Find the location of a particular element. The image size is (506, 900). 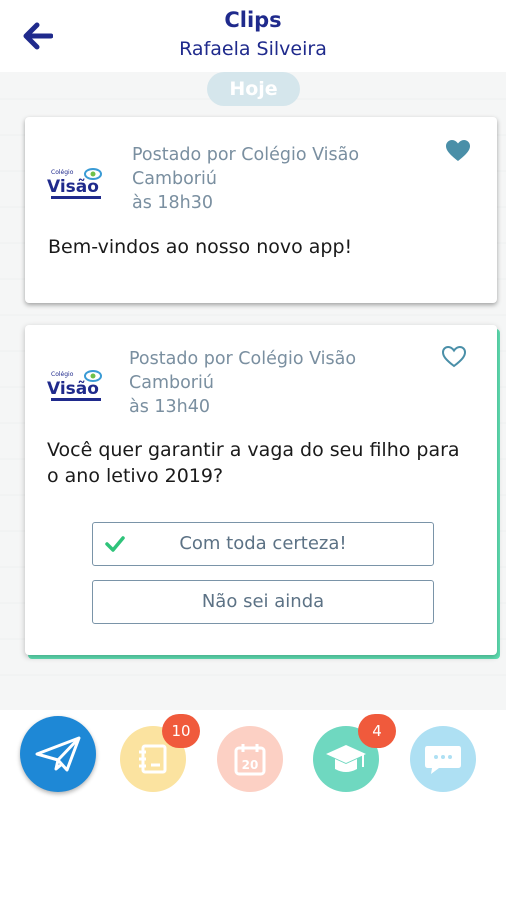

notebook-badge: 10 is located at coordinates (181, 731).